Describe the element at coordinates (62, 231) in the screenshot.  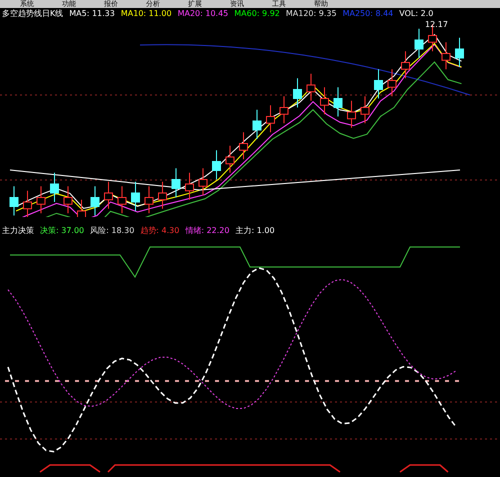
I see `indicator-value: 决策: 37.00` at that location.